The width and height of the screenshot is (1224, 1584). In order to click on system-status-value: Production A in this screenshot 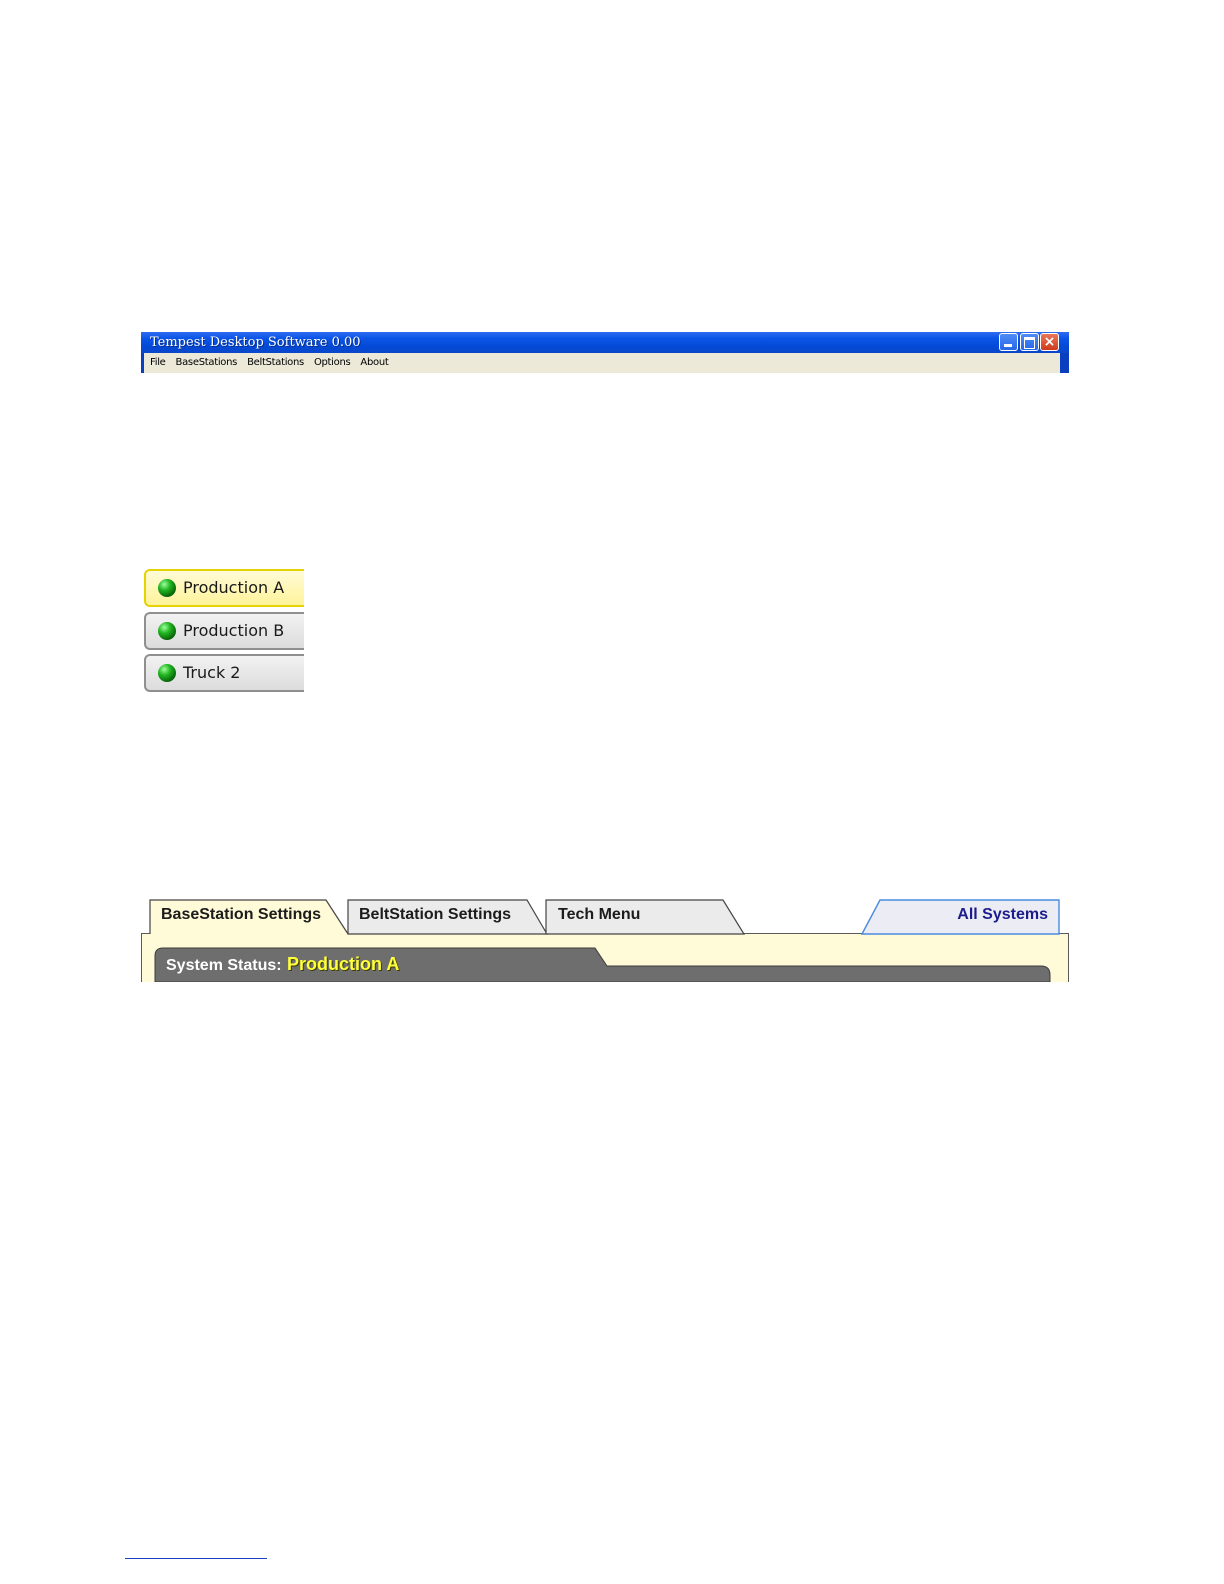, I will do `click(343, 964)`.